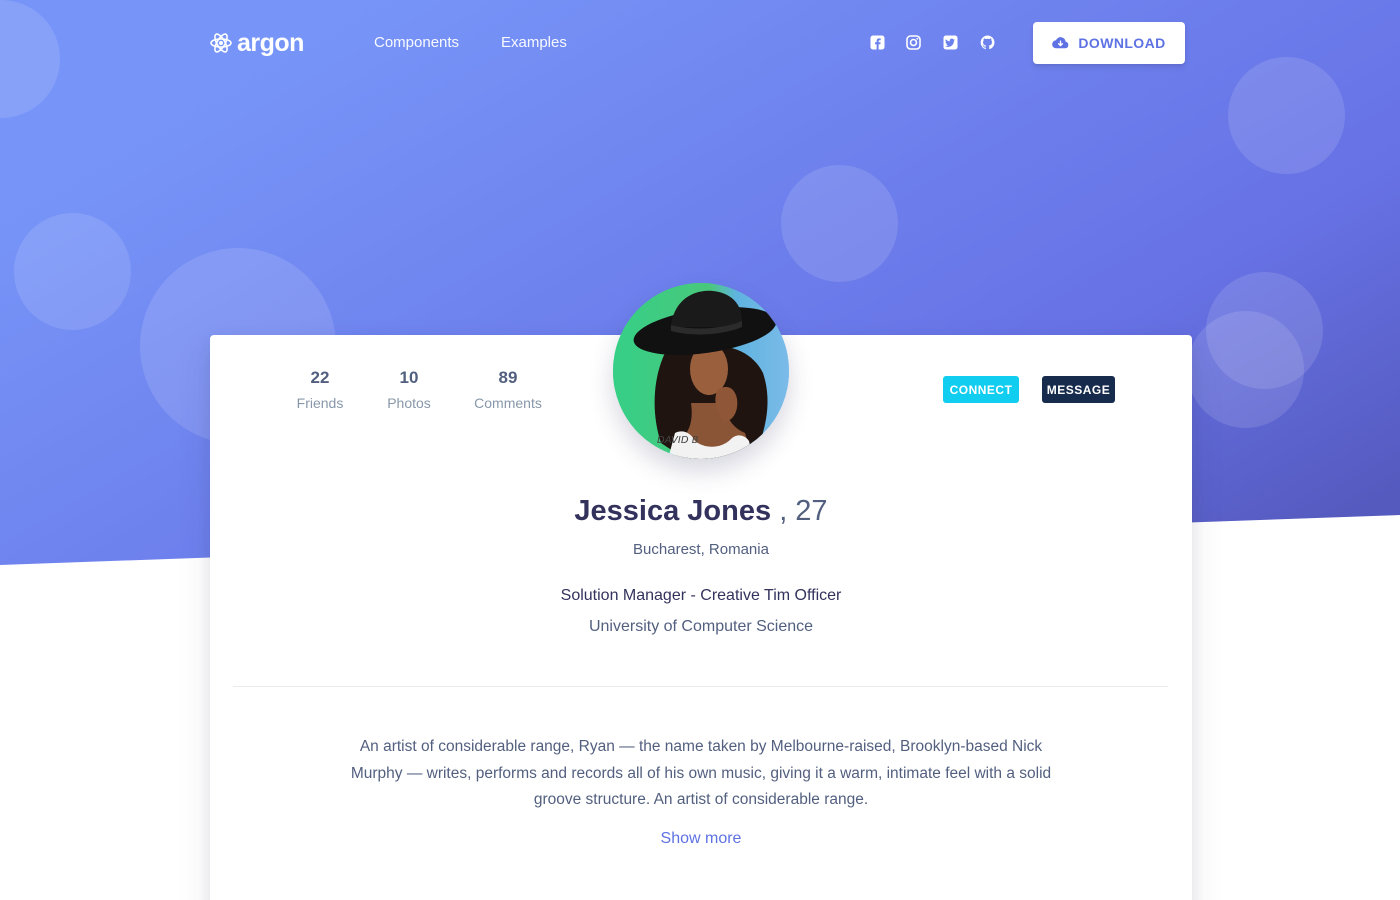 Image resolution: width=1400 pixels, height=900 pixels. I want to click on stat-photos: 10 Photos, so click(409, 393).